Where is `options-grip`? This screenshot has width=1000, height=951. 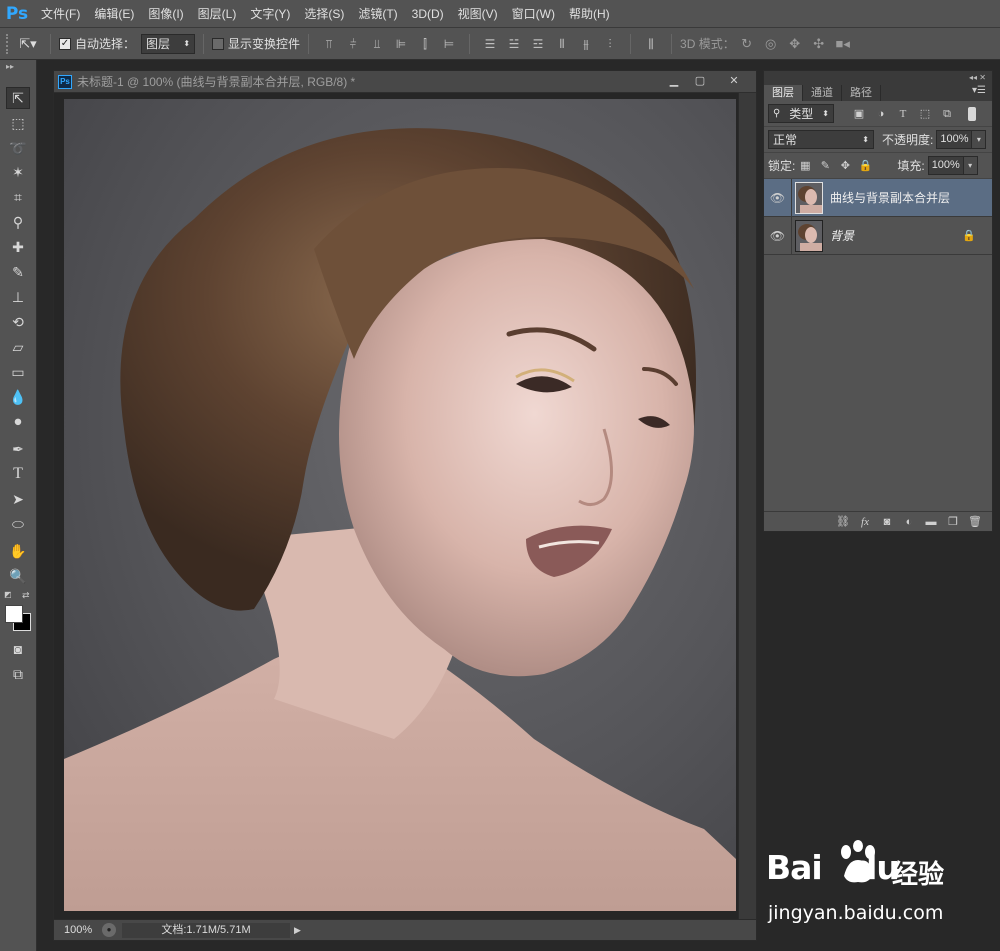
options-grip is located at coordinates (10, 43).